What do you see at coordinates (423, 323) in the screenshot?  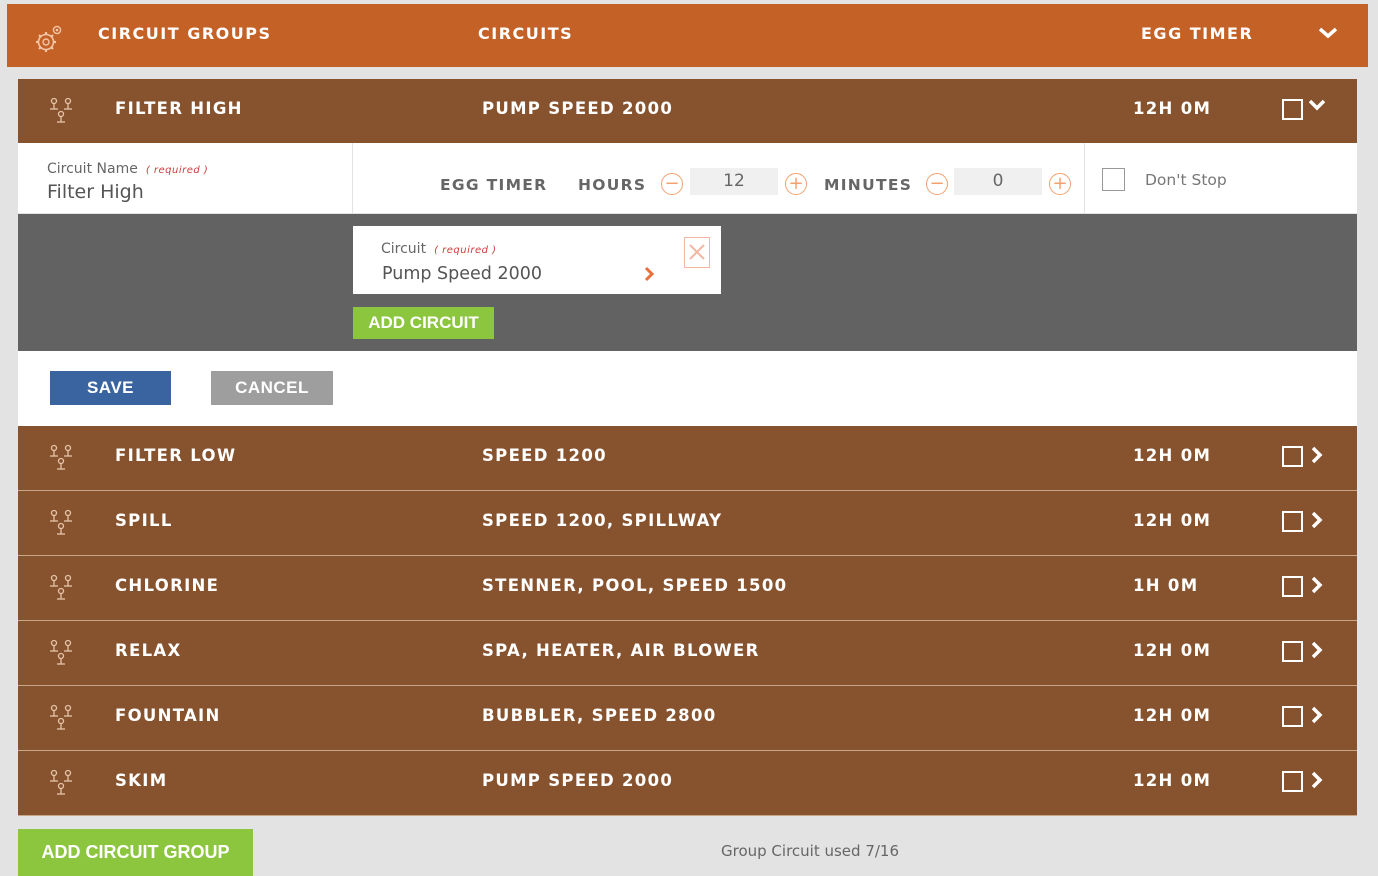 I see `add-circuit-button: ADD CIRCUIT` at bounding box center [423, 323].